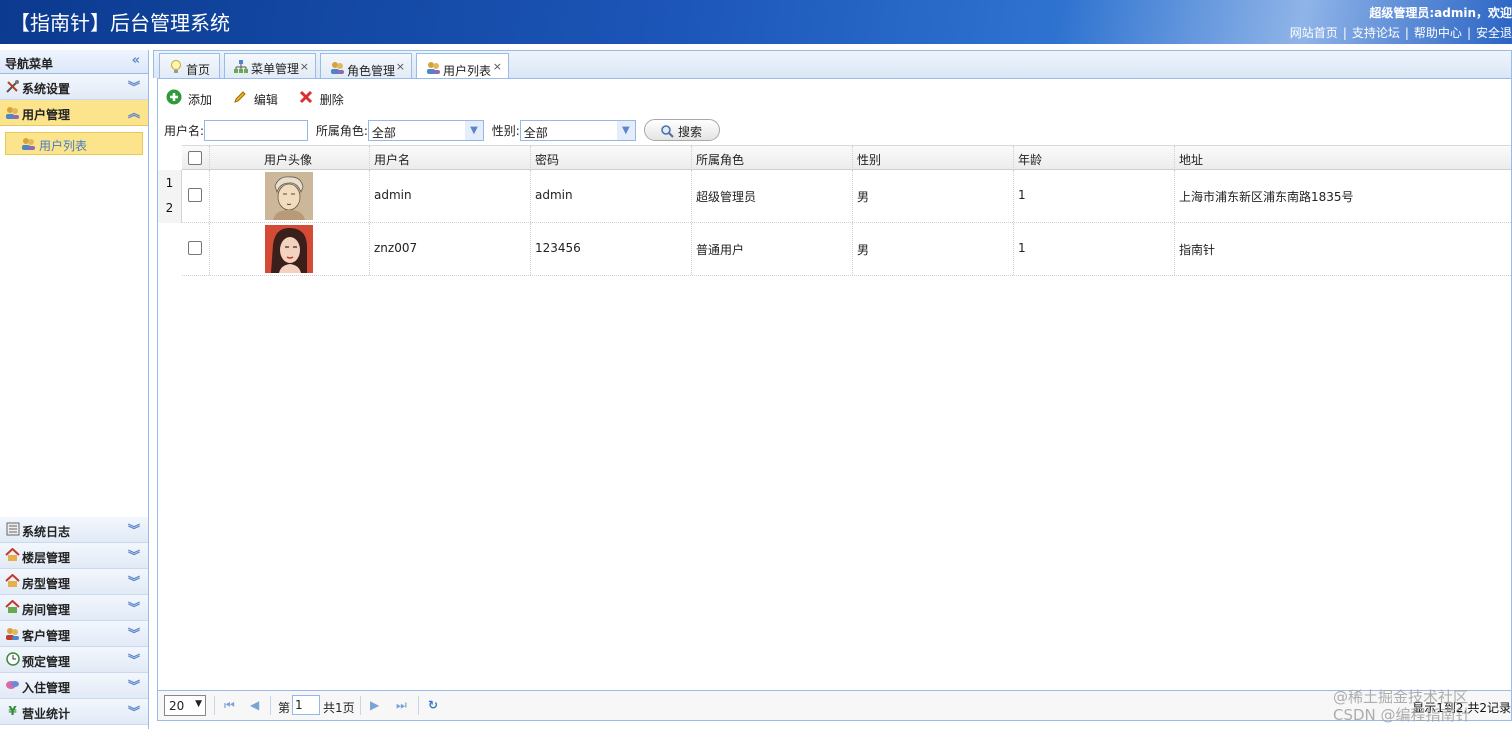 Image resolution: width=1512 pixels, height=729 pixels. Describe the element at coordinates (772, 196) in the screenshot. I see `role-cell: 超级管理员` at that location.